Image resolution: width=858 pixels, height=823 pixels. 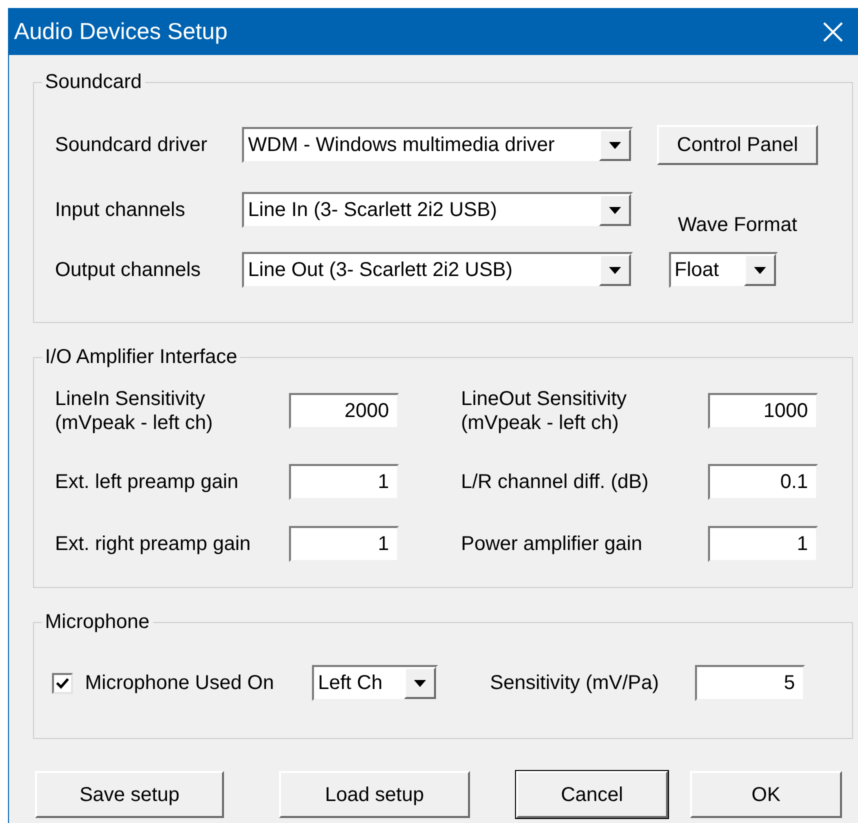 I want to click on input-field: 2000, so click(x=344, y=411).